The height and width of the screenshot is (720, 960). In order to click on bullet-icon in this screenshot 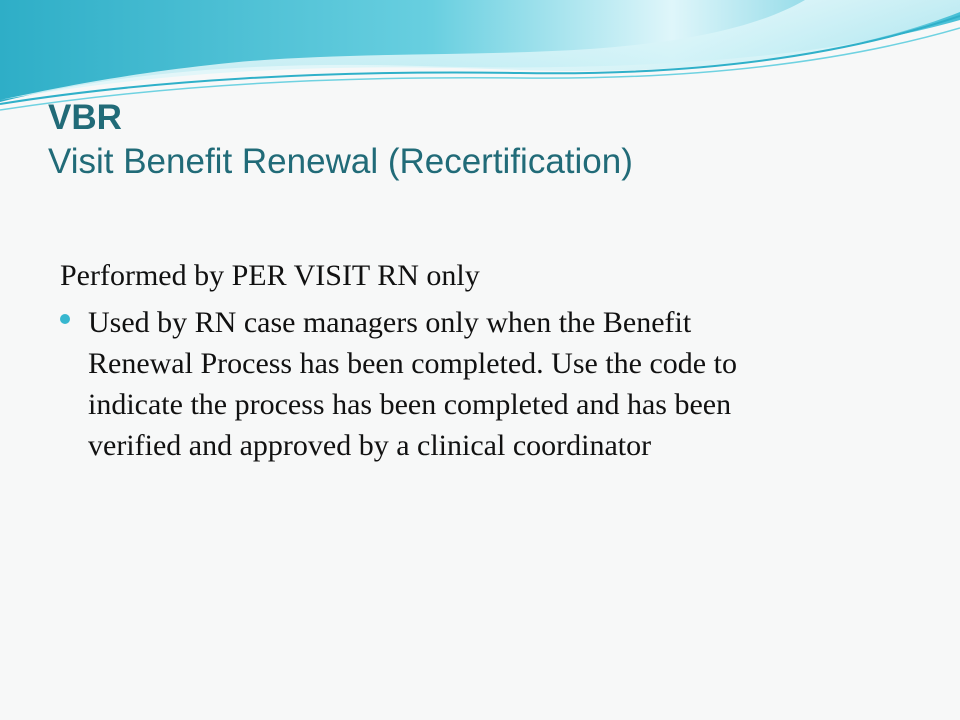, I will do `click(74, 313)`.